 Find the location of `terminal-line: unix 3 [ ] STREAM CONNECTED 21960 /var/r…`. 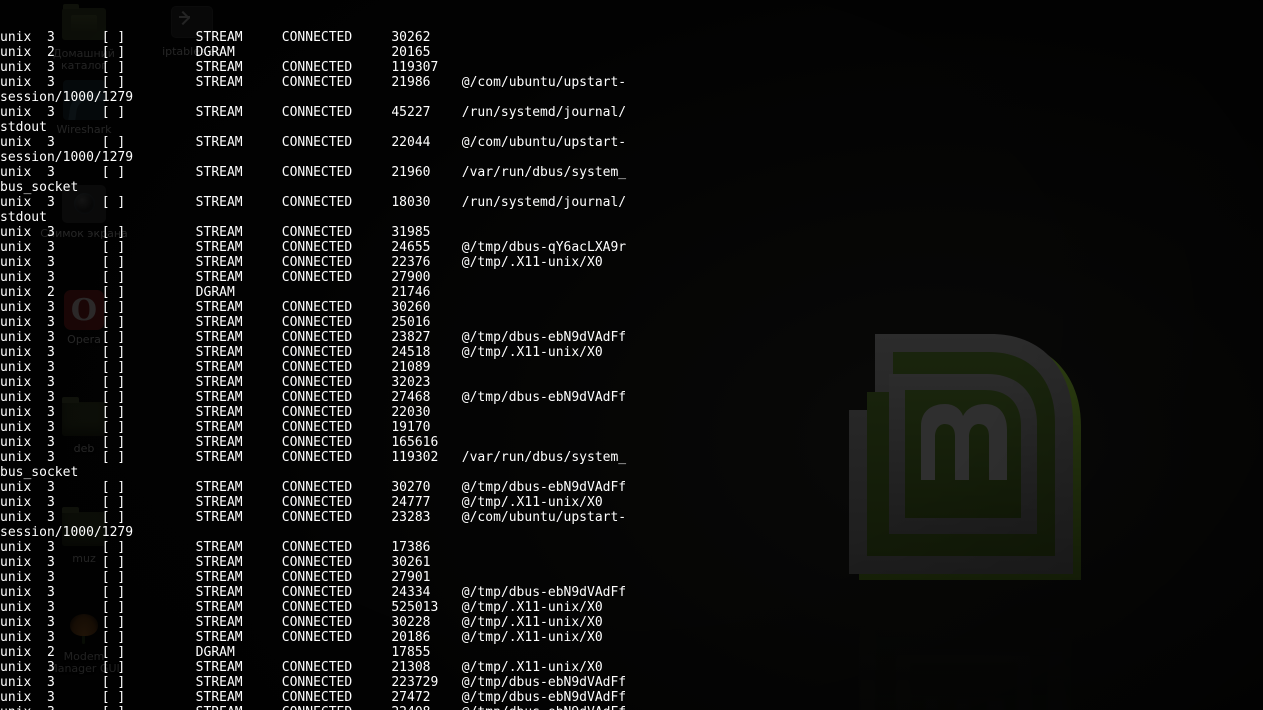

terminal-line: unix 3 [ ] STREAM CONNECTED 21960 /var/r… is located at coordinates (313, 172).